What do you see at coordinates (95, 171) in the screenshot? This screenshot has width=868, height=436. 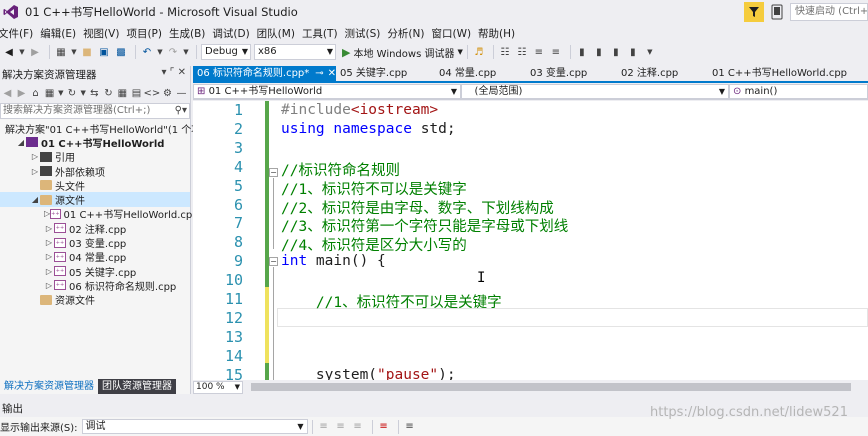 I see `tree-item: ▷ 外部依赖项` at bounding box center [95, 171].